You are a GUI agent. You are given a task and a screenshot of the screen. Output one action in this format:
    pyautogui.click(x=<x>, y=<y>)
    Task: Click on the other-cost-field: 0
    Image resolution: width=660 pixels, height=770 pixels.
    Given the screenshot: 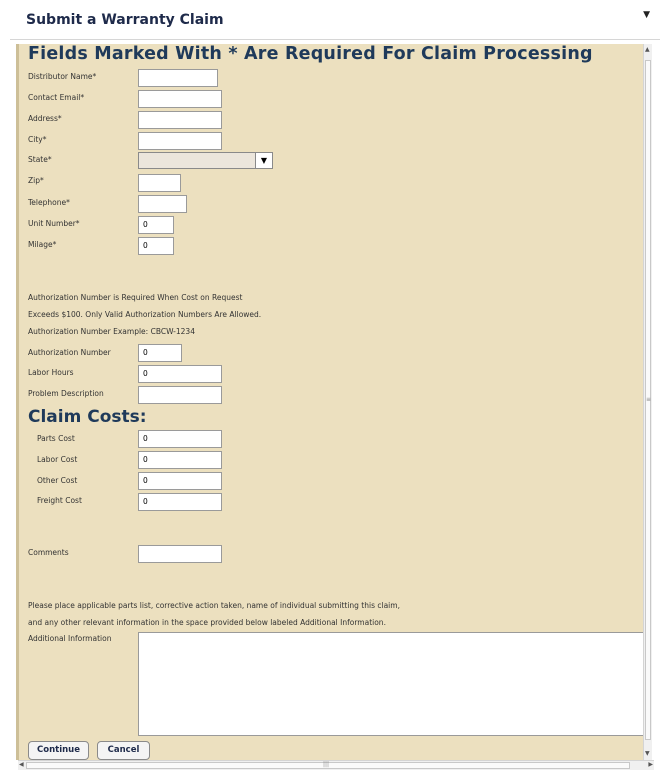 What is the action you would take?
    pyautogui.click(x=180, y=481)
    